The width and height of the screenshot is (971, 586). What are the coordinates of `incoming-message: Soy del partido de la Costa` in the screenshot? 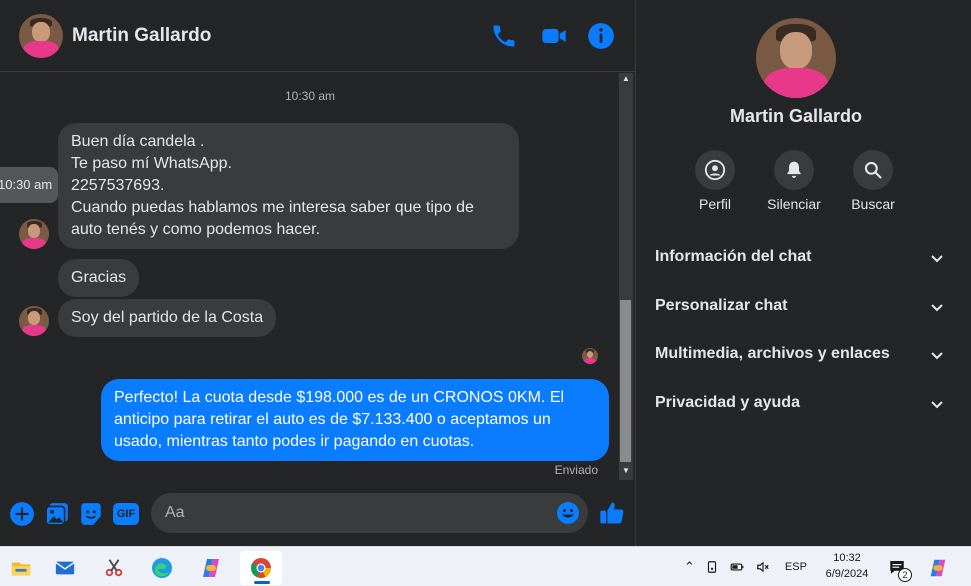 It's located at (167, 318).